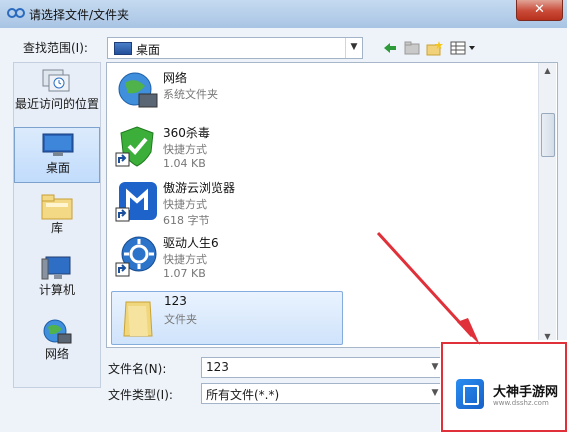 The width and height of the screenshot is (567, 432). I want to click on lookin-value: 桌面, so click(148, 50).